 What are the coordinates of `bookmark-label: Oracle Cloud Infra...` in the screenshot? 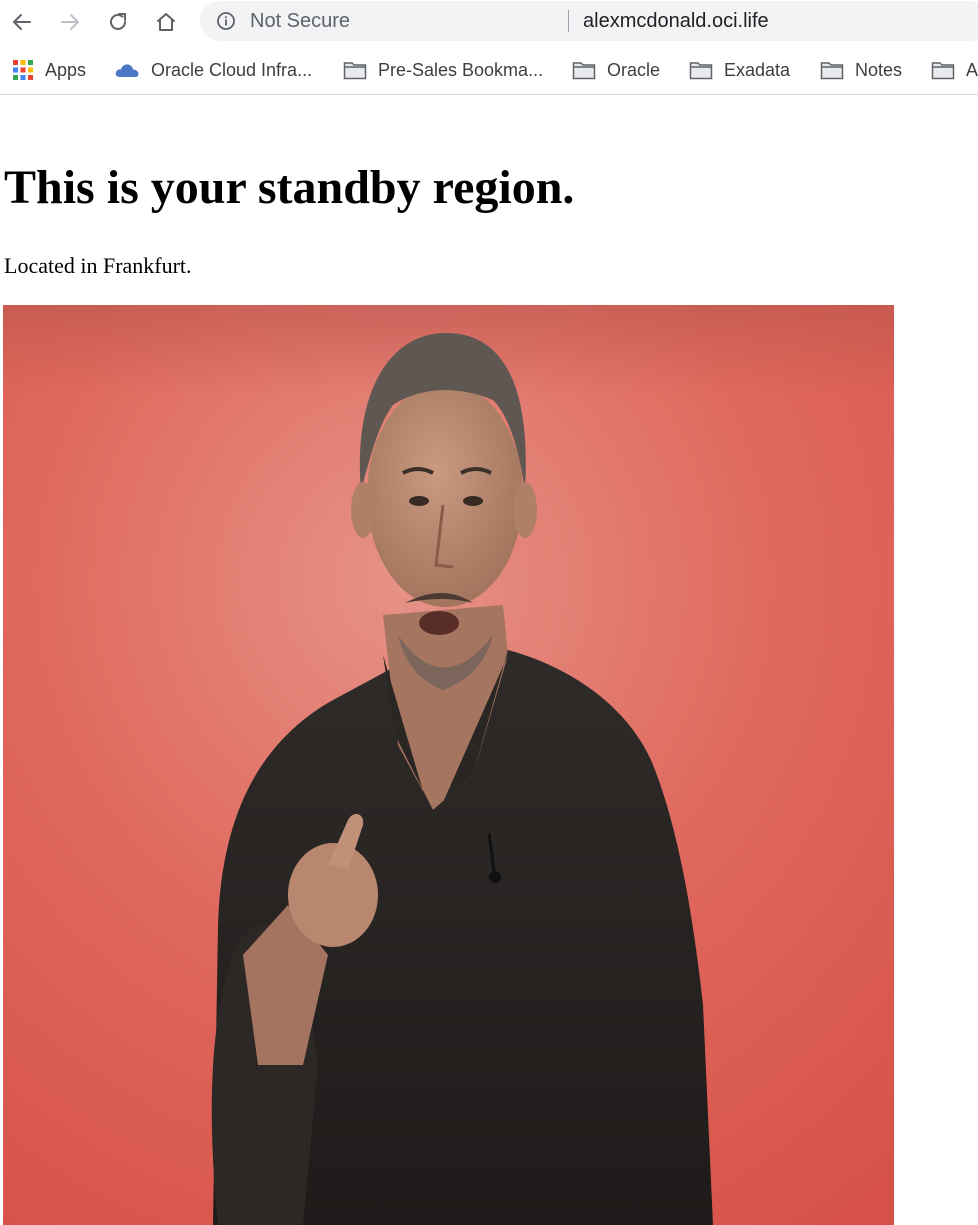 It's located at (232, 69).